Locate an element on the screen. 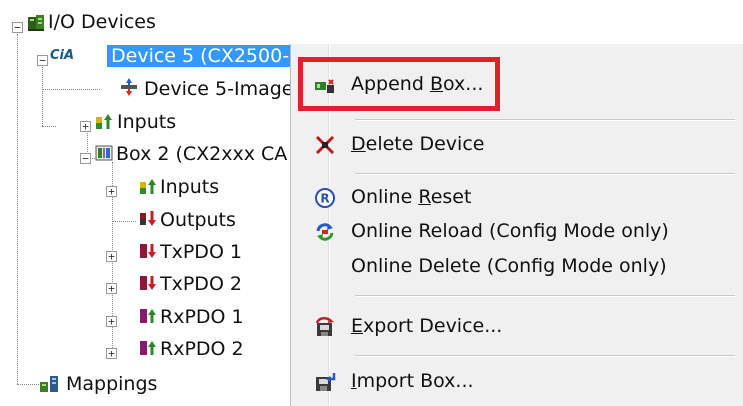  tree-item-box2: Box 2 (CX2xxx CA is located at coordinates (201, 154).